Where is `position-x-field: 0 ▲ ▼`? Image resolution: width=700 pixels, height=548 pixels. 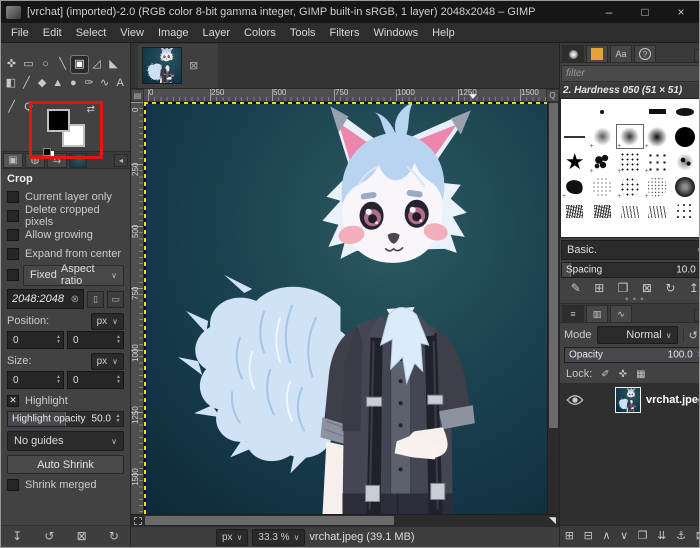 position-x-field: 0 ▲ ▼ is located at coordinates (35, 340).